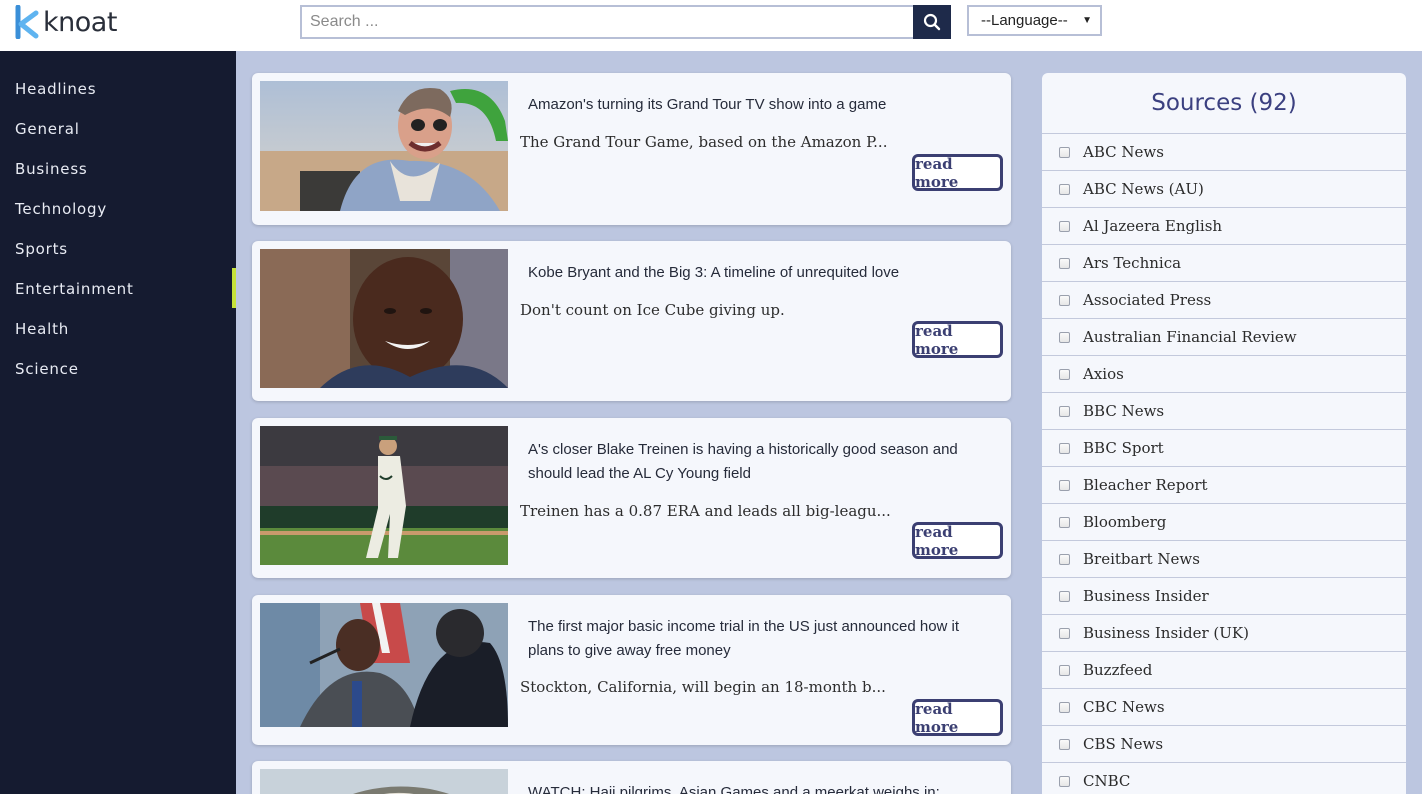 The width and height of the screenshot is (1422, 794). I want to click on source-label: Ars Technica, so click(1132, 263).